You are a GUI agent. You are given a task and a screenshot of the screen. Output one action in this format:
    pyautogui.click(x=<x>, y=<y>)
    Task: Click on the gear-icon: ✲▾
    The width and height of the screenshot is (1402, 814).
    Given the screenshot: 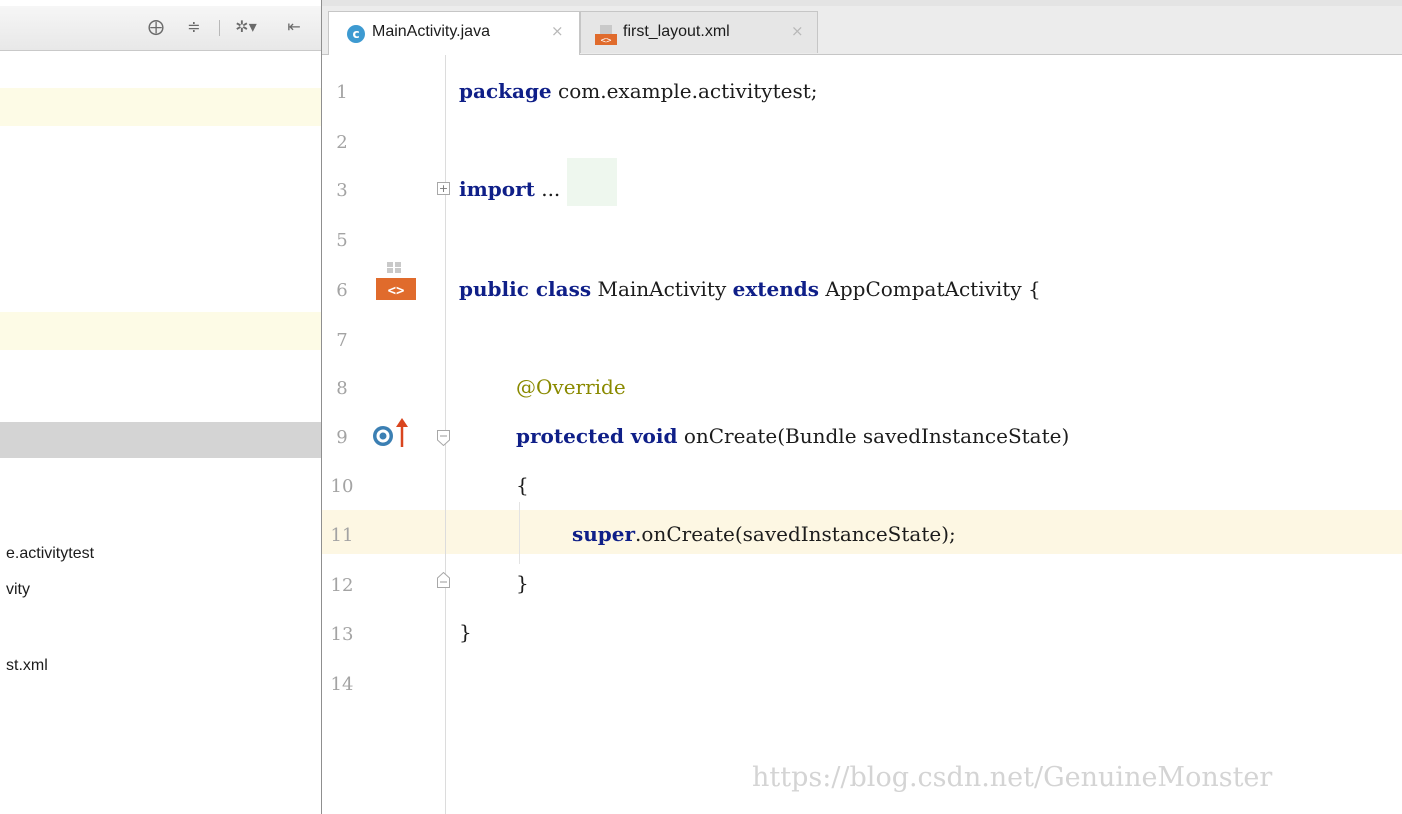 What is the action you would take?
    pyautogui.click(x=246, y=27)
    